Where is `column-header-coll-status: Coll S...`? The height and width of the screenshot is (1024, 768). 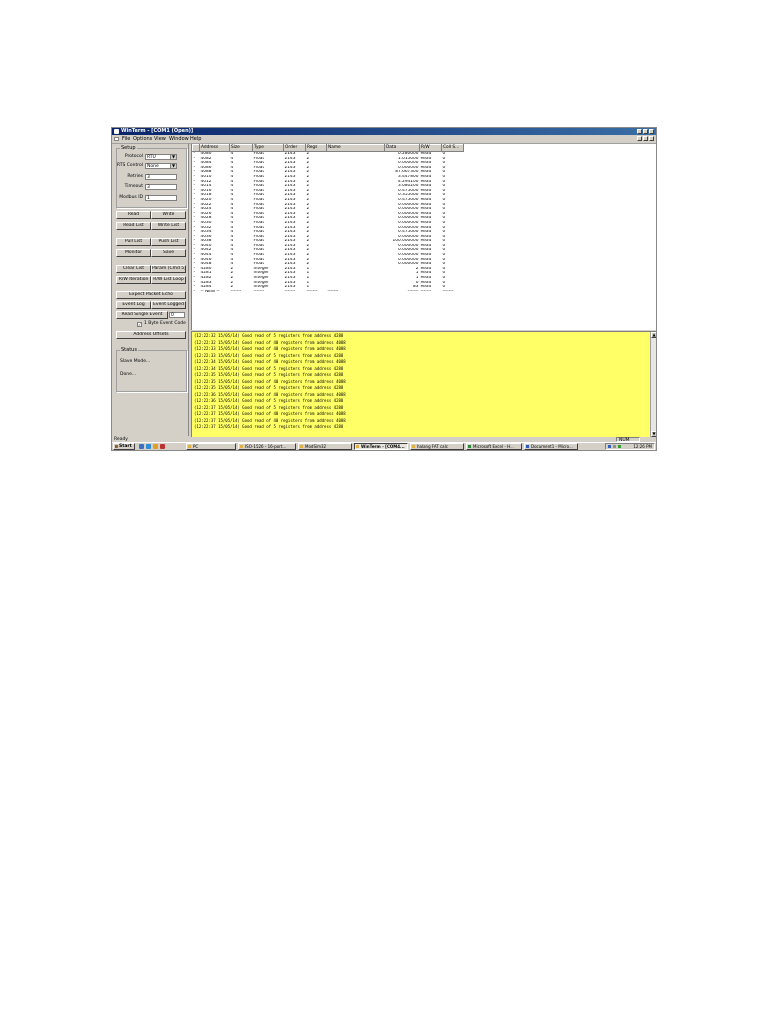
column-header-coll-status: Coll S... is located at coordinates (452, 148).